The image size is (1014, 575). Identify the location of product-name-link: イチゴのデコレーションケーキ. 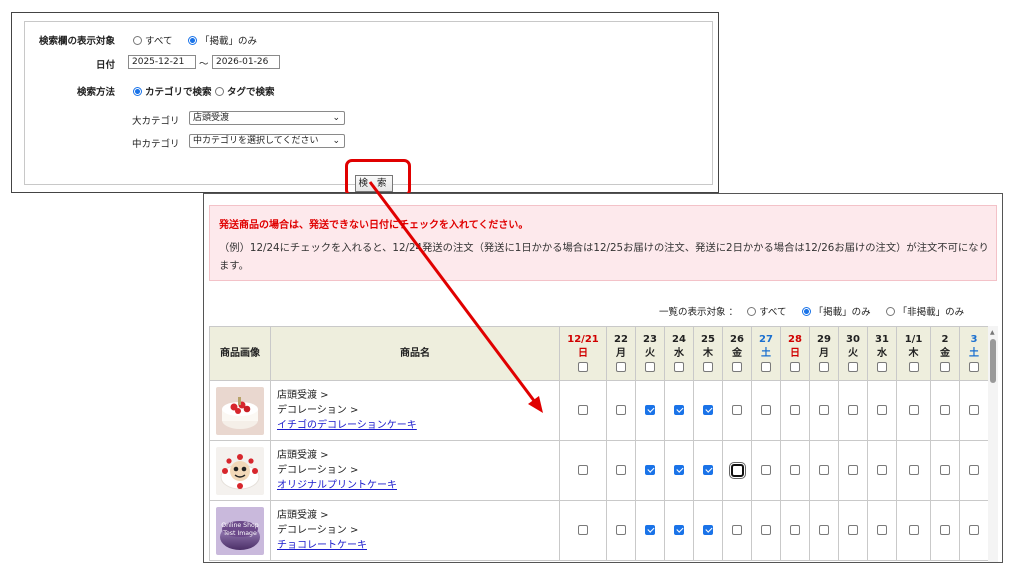
(347, 425).